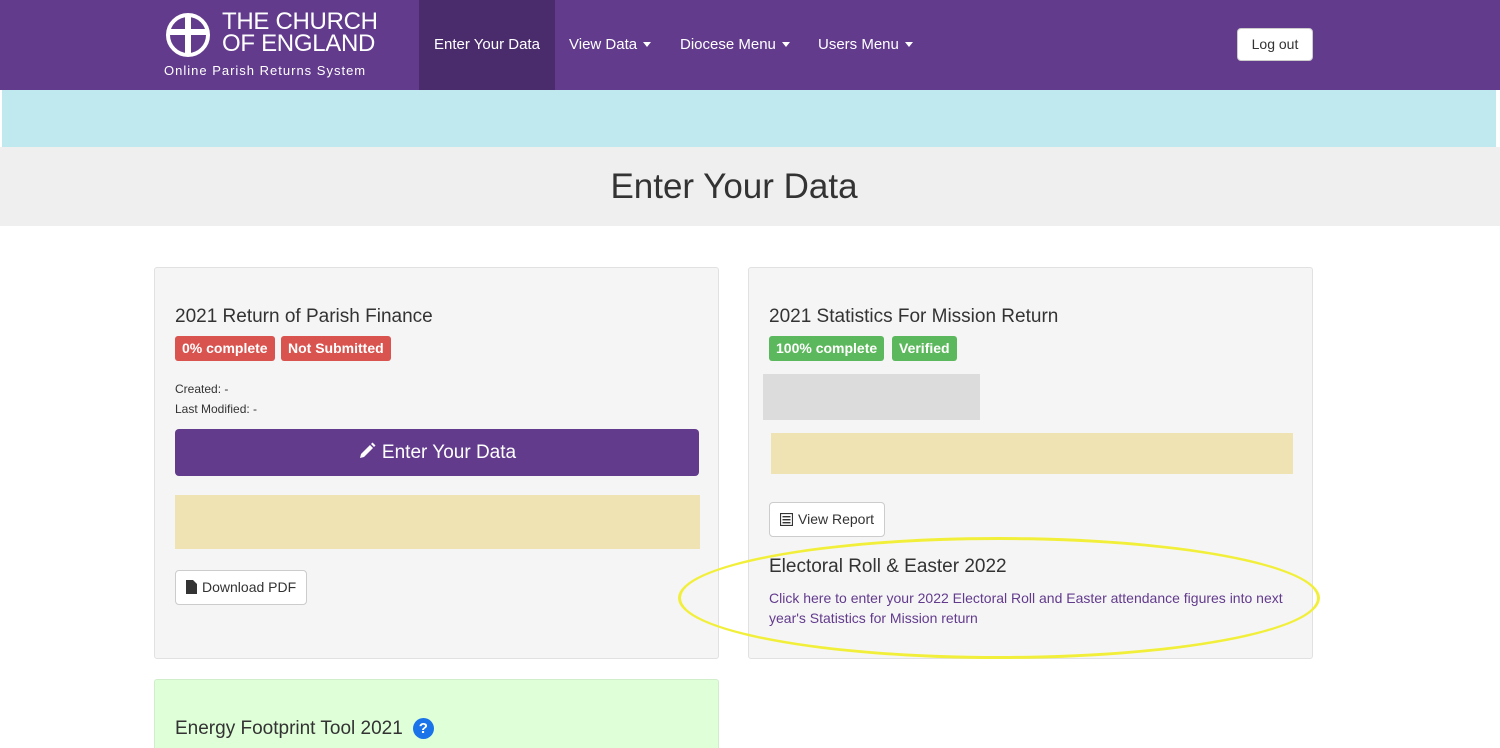  What do you see at coordinates (871, 397) in the screenshot?
I see `redacted-block` at bounding box center [871, 397].